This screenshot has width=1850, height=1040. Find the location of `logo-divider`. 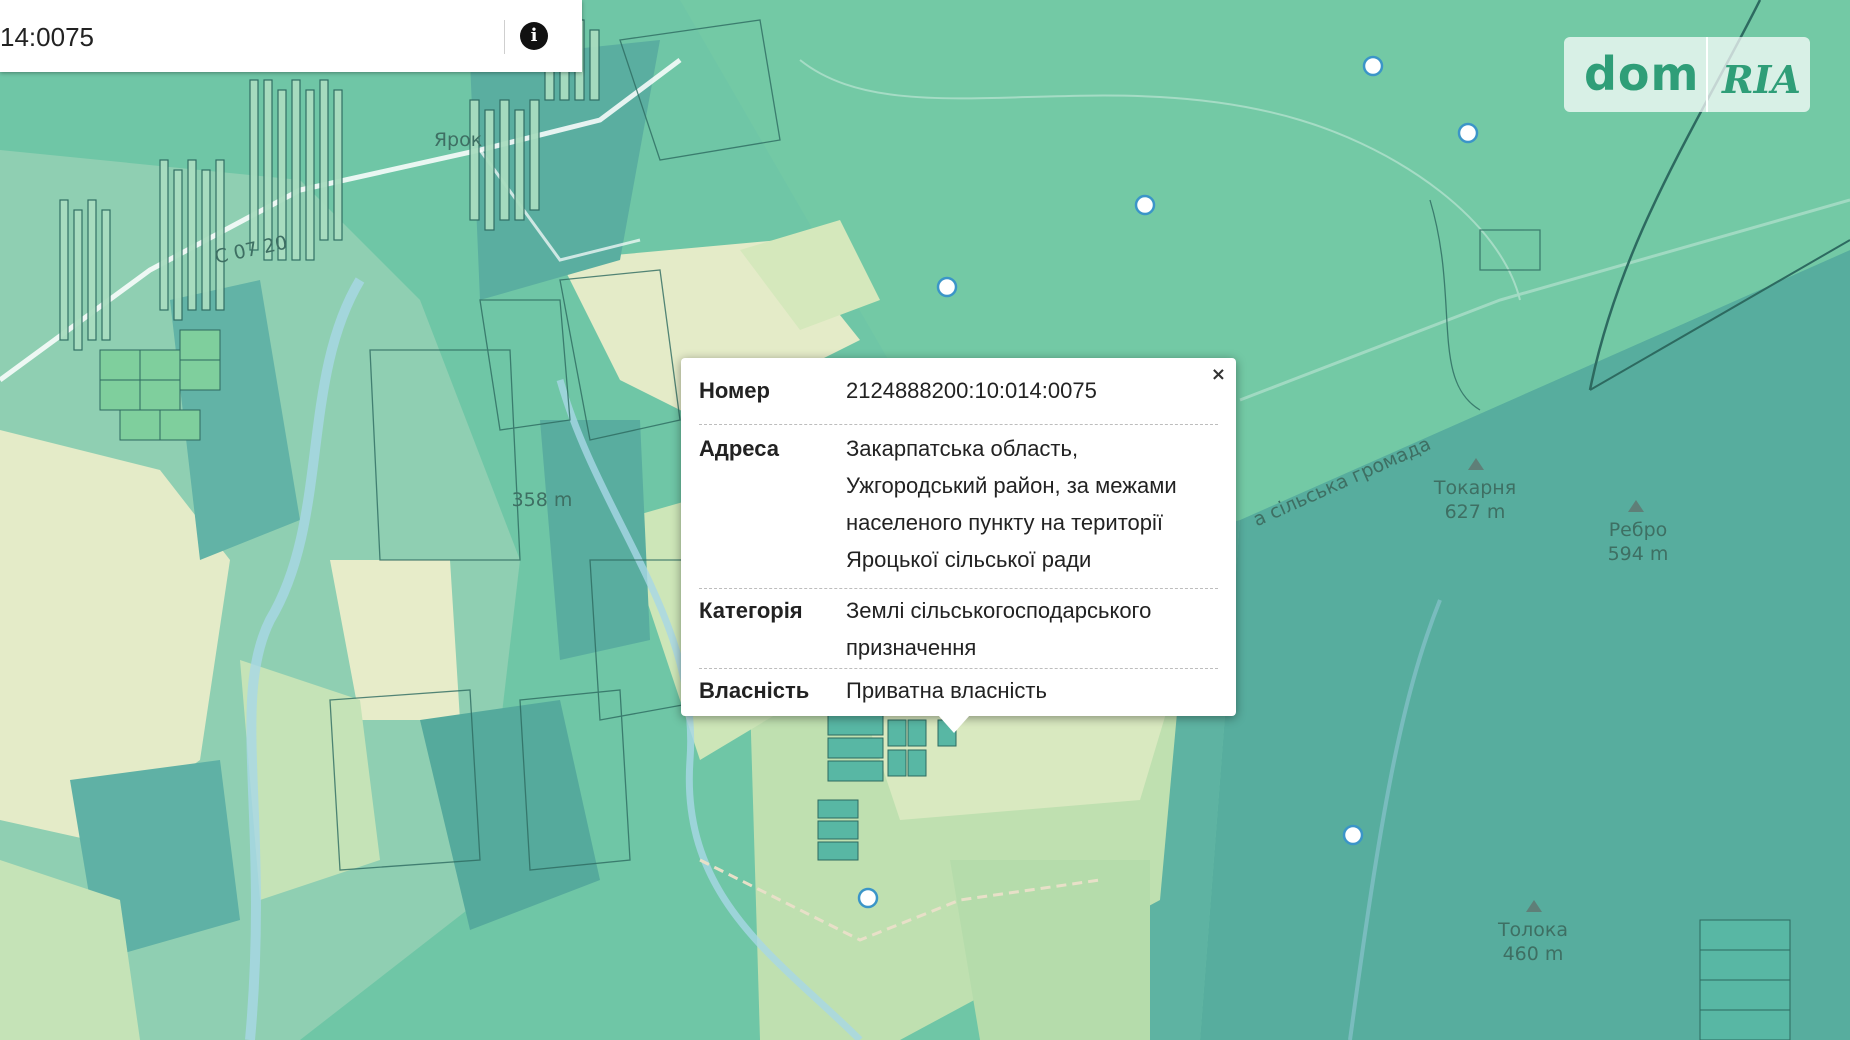

logo-divider is located at coordinates (1707, 74).